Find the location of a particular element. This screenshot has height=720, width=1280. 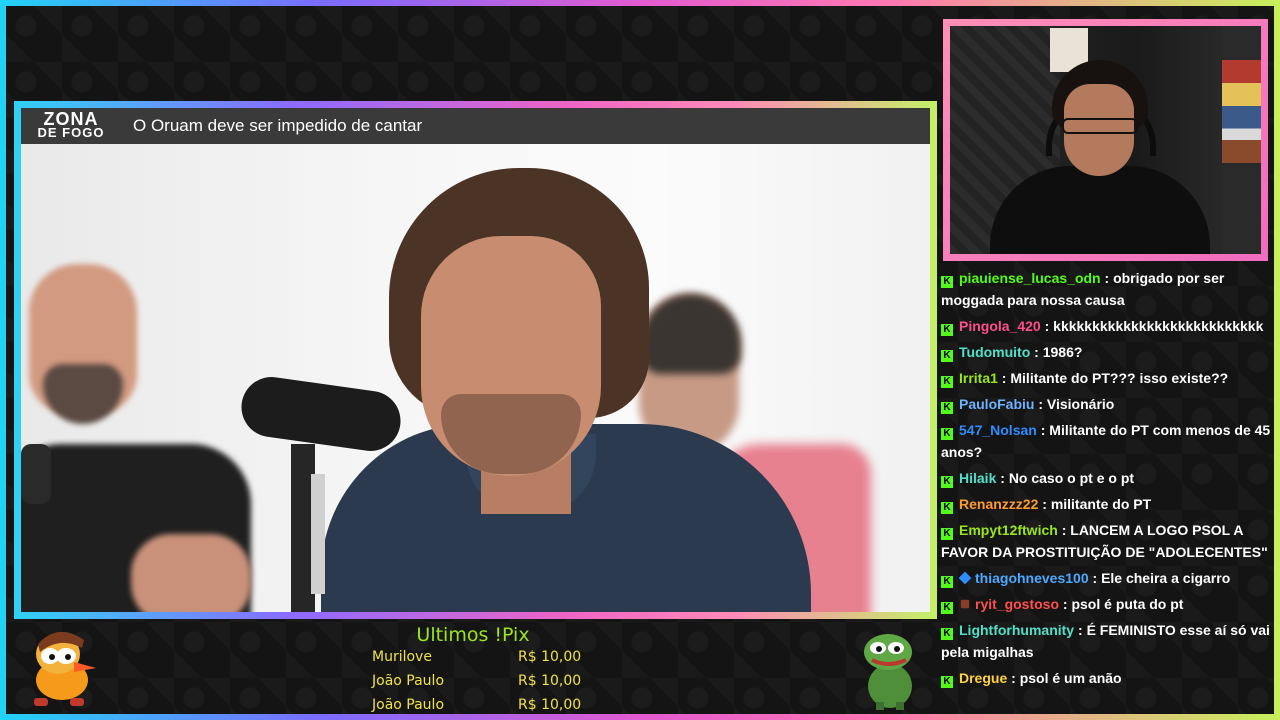

chat-message: K Hilaik : No caso o pt e o pt is located at coordinates (1106, 479).